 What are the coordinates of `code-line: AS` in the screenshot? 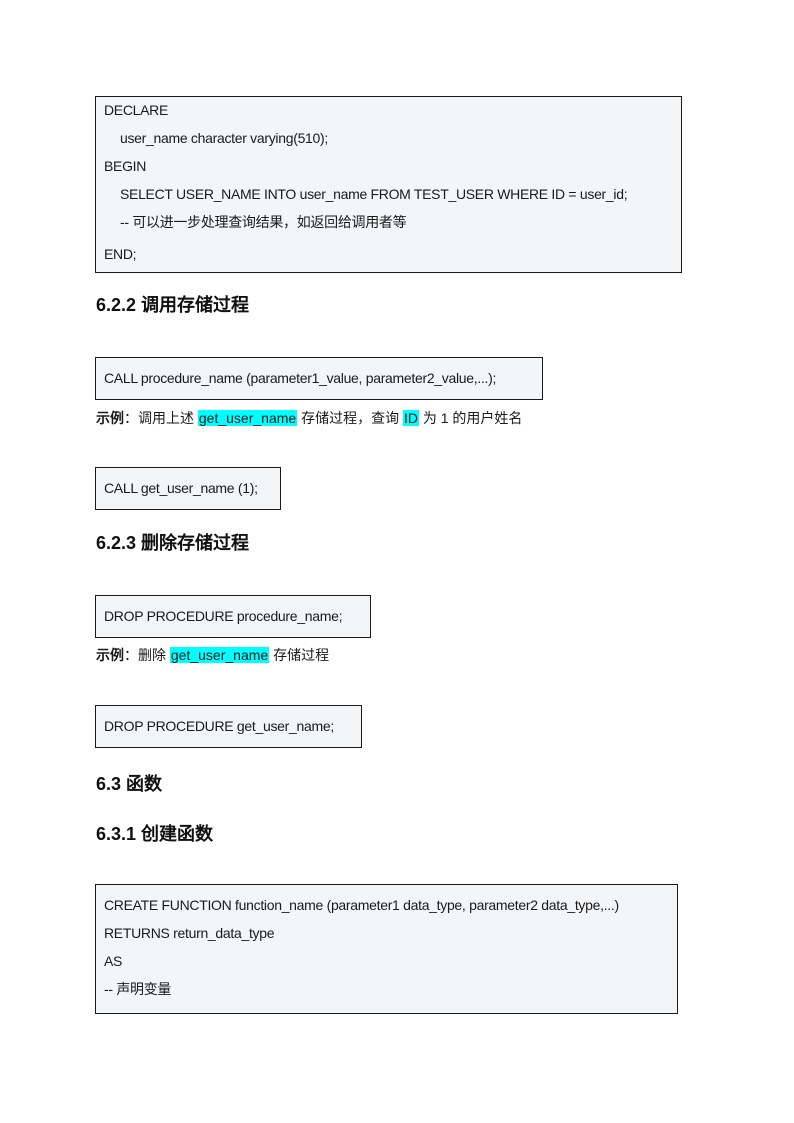 It's located at (113, 961).